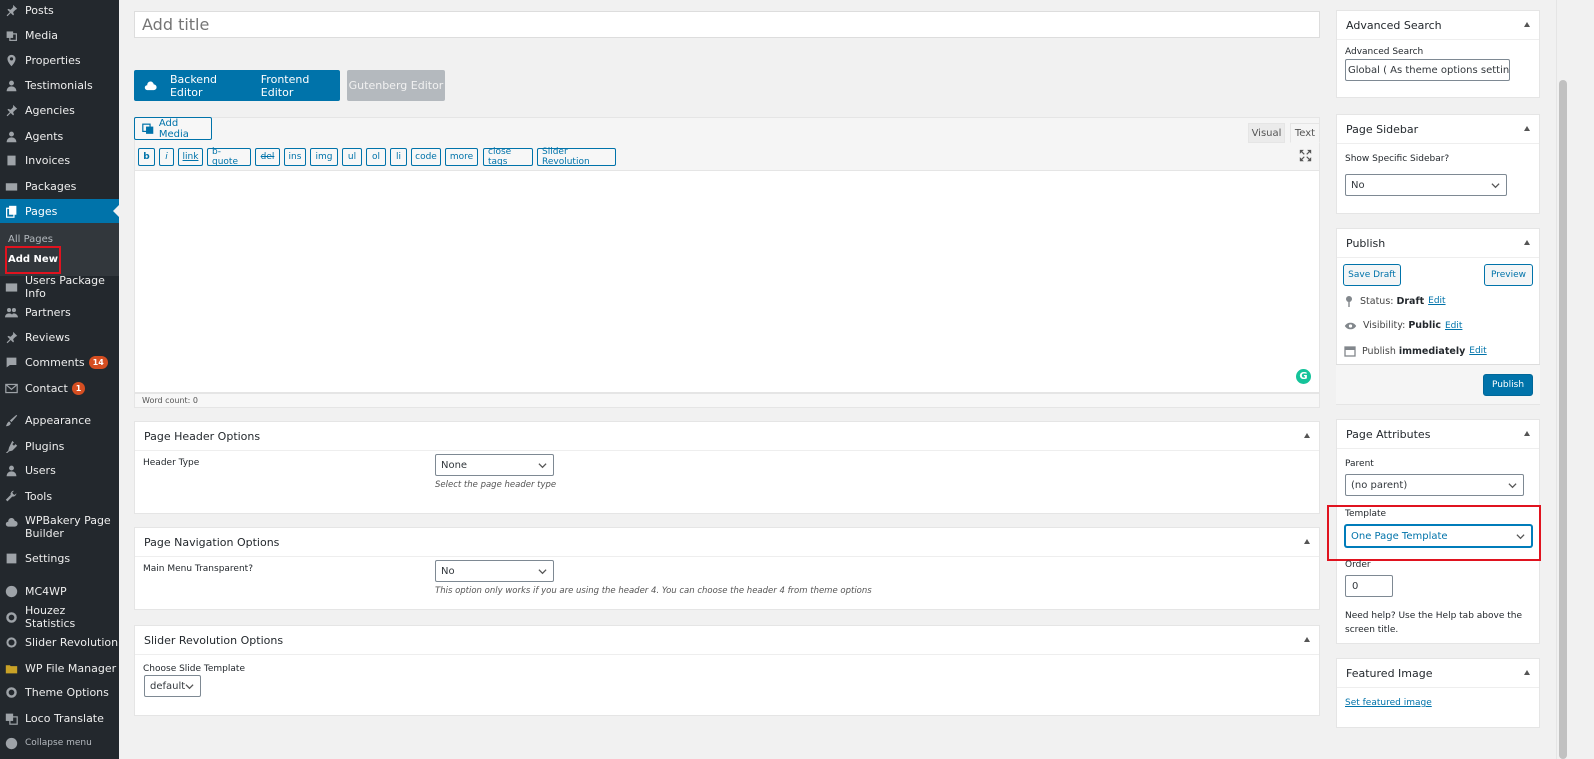 The height and width of the screenshot is (759, 1594). What do you see at coordinates (396, 85) in the screenshot?
I see `gutenberg-editor-button: Gutenberg Editor` at bounding box center [396, 85].